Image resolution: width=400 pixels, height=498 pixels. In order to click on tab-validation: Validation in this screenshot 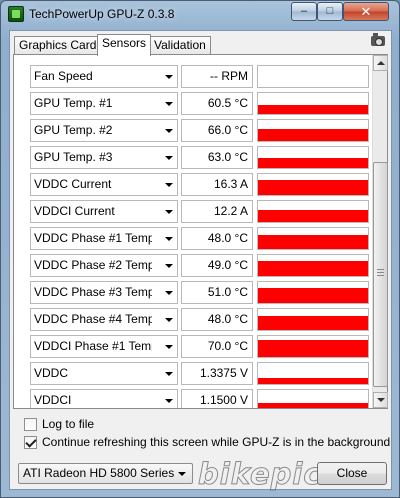, I will do `click(180, 45)`.